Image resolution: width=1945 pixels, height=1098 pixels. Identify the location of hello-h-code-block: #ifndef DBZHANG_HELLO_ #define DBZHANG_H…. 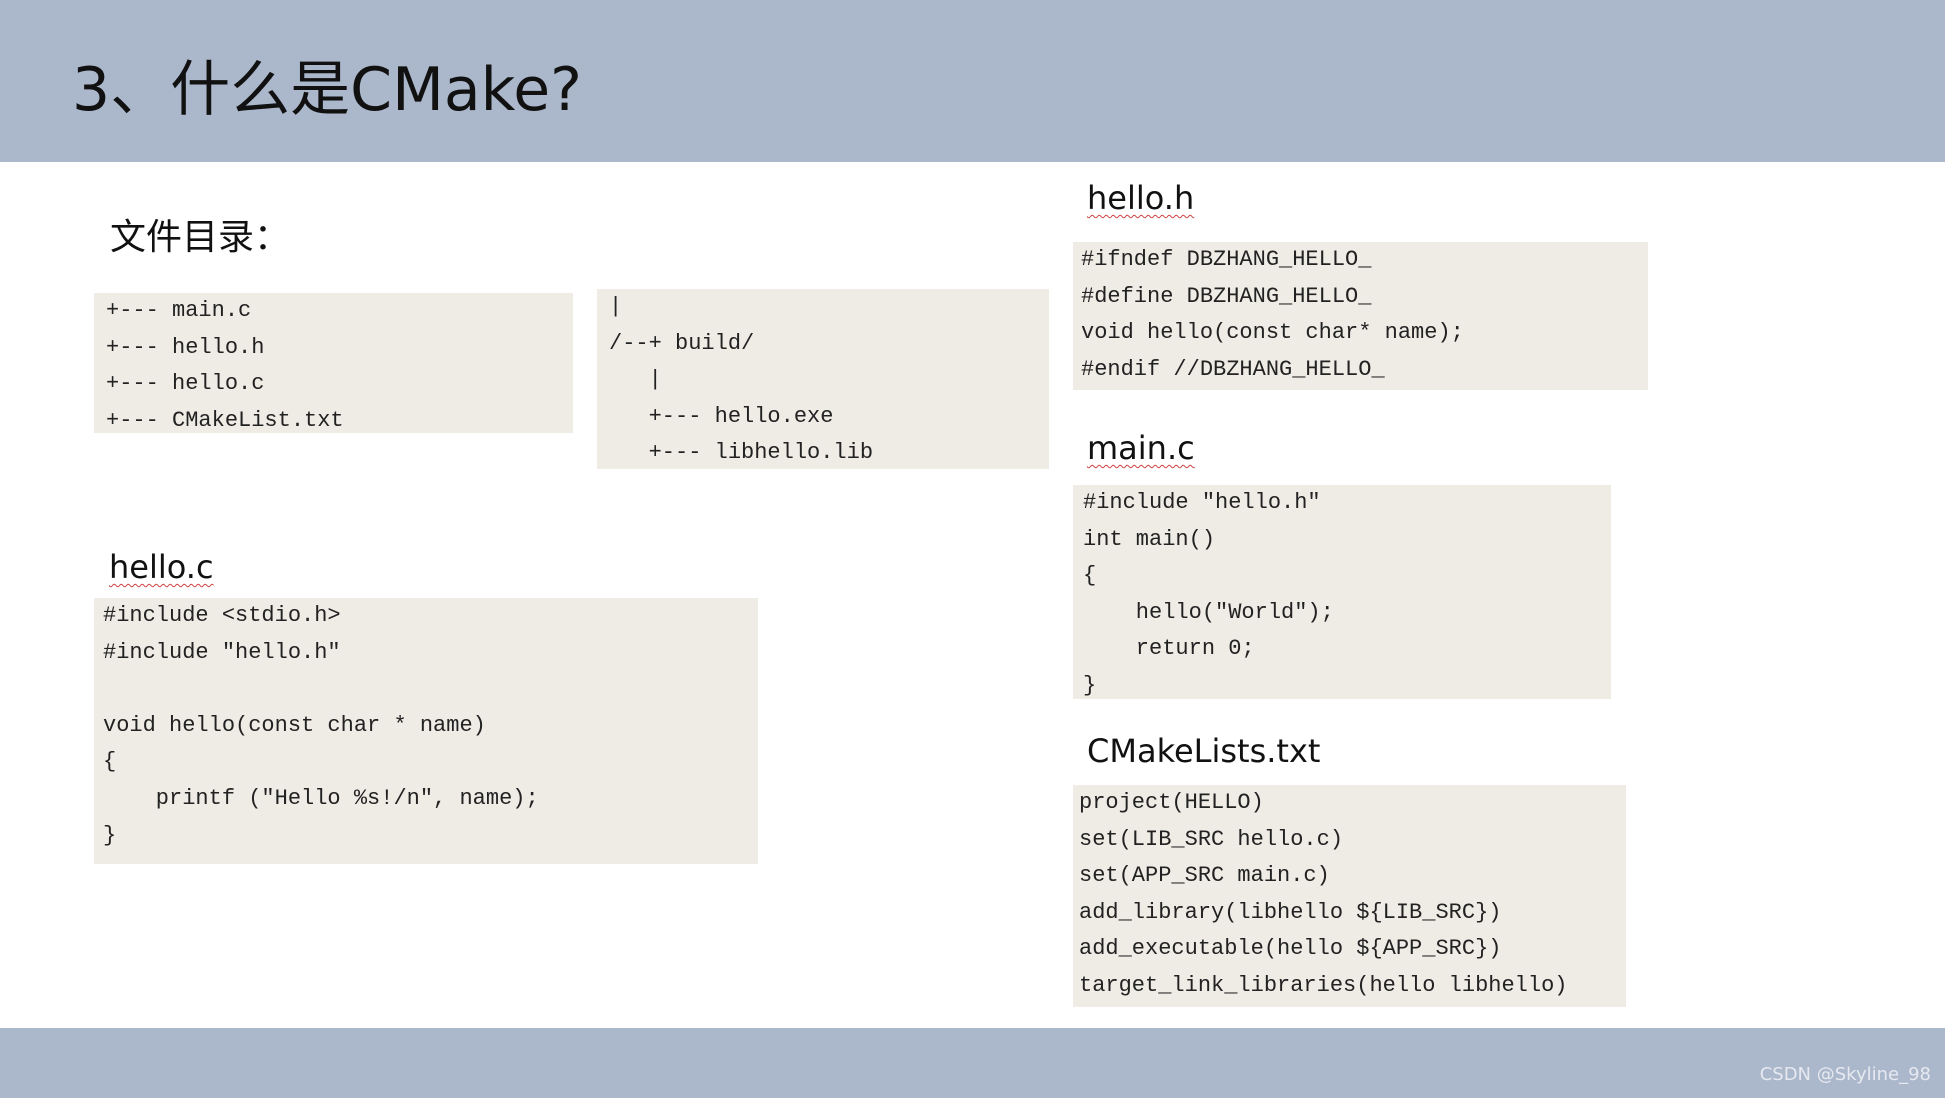
(1360, 316).